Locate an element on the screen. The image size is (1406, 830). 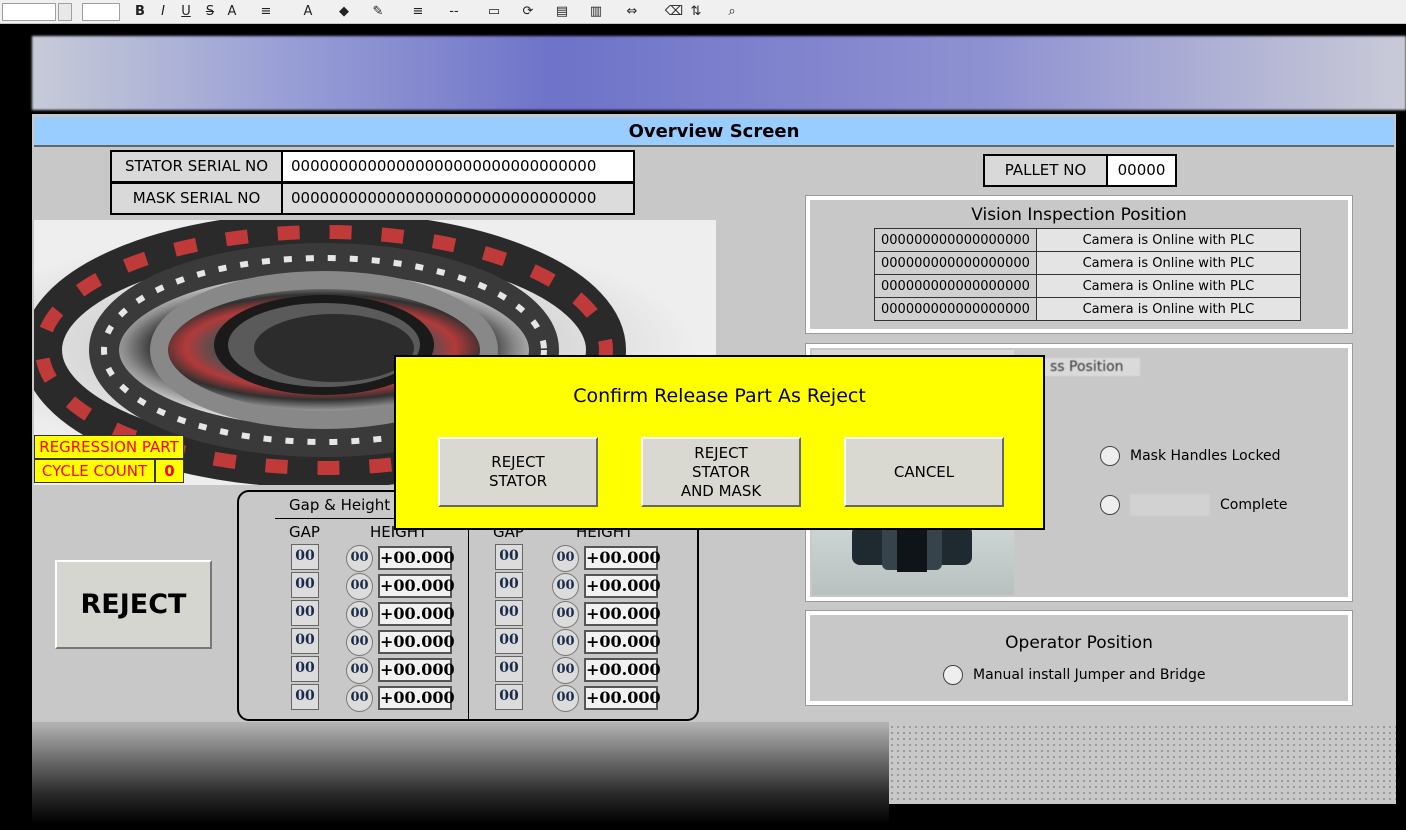
pallet-label: PALLET NO is located at coordinates (1045, 170).